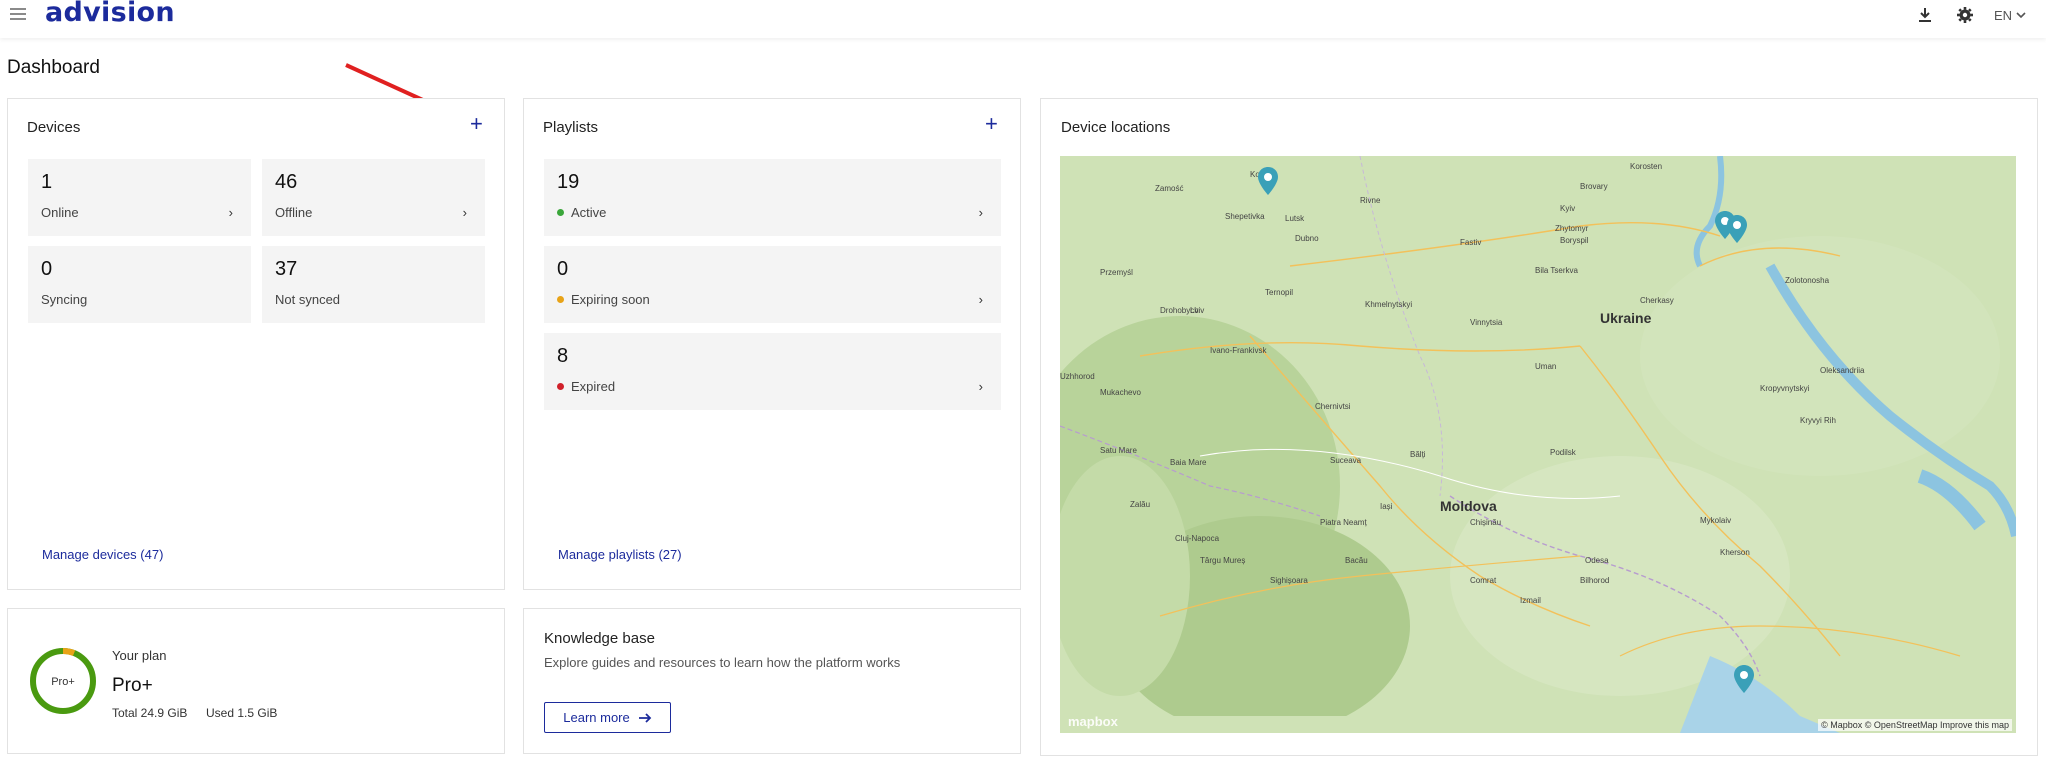 This screenshot has height=757, width=2046. I want to click on plan-heading: Your plan, so click(139, 655).